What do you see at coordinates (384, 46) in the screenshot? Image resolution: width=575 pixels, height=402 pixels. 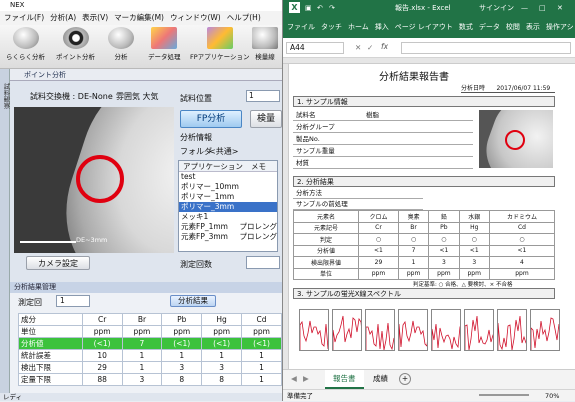 I see `fx-label: fx` at bounding box center [384, 46].